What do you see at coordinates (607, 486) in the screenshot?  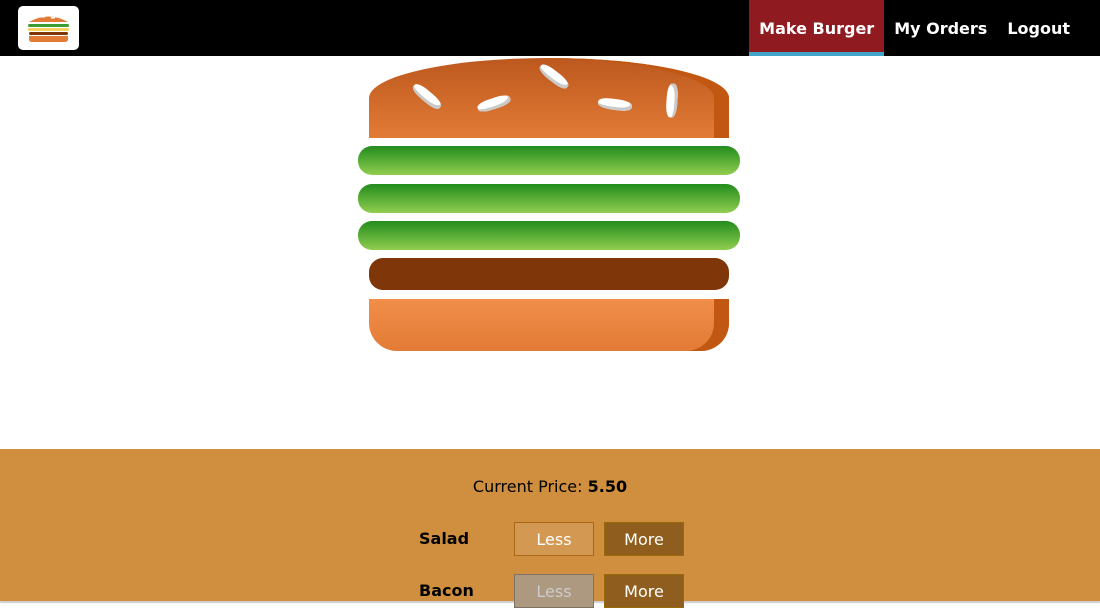 I see `price-value: 5.50` at bounding box center [607, 486].